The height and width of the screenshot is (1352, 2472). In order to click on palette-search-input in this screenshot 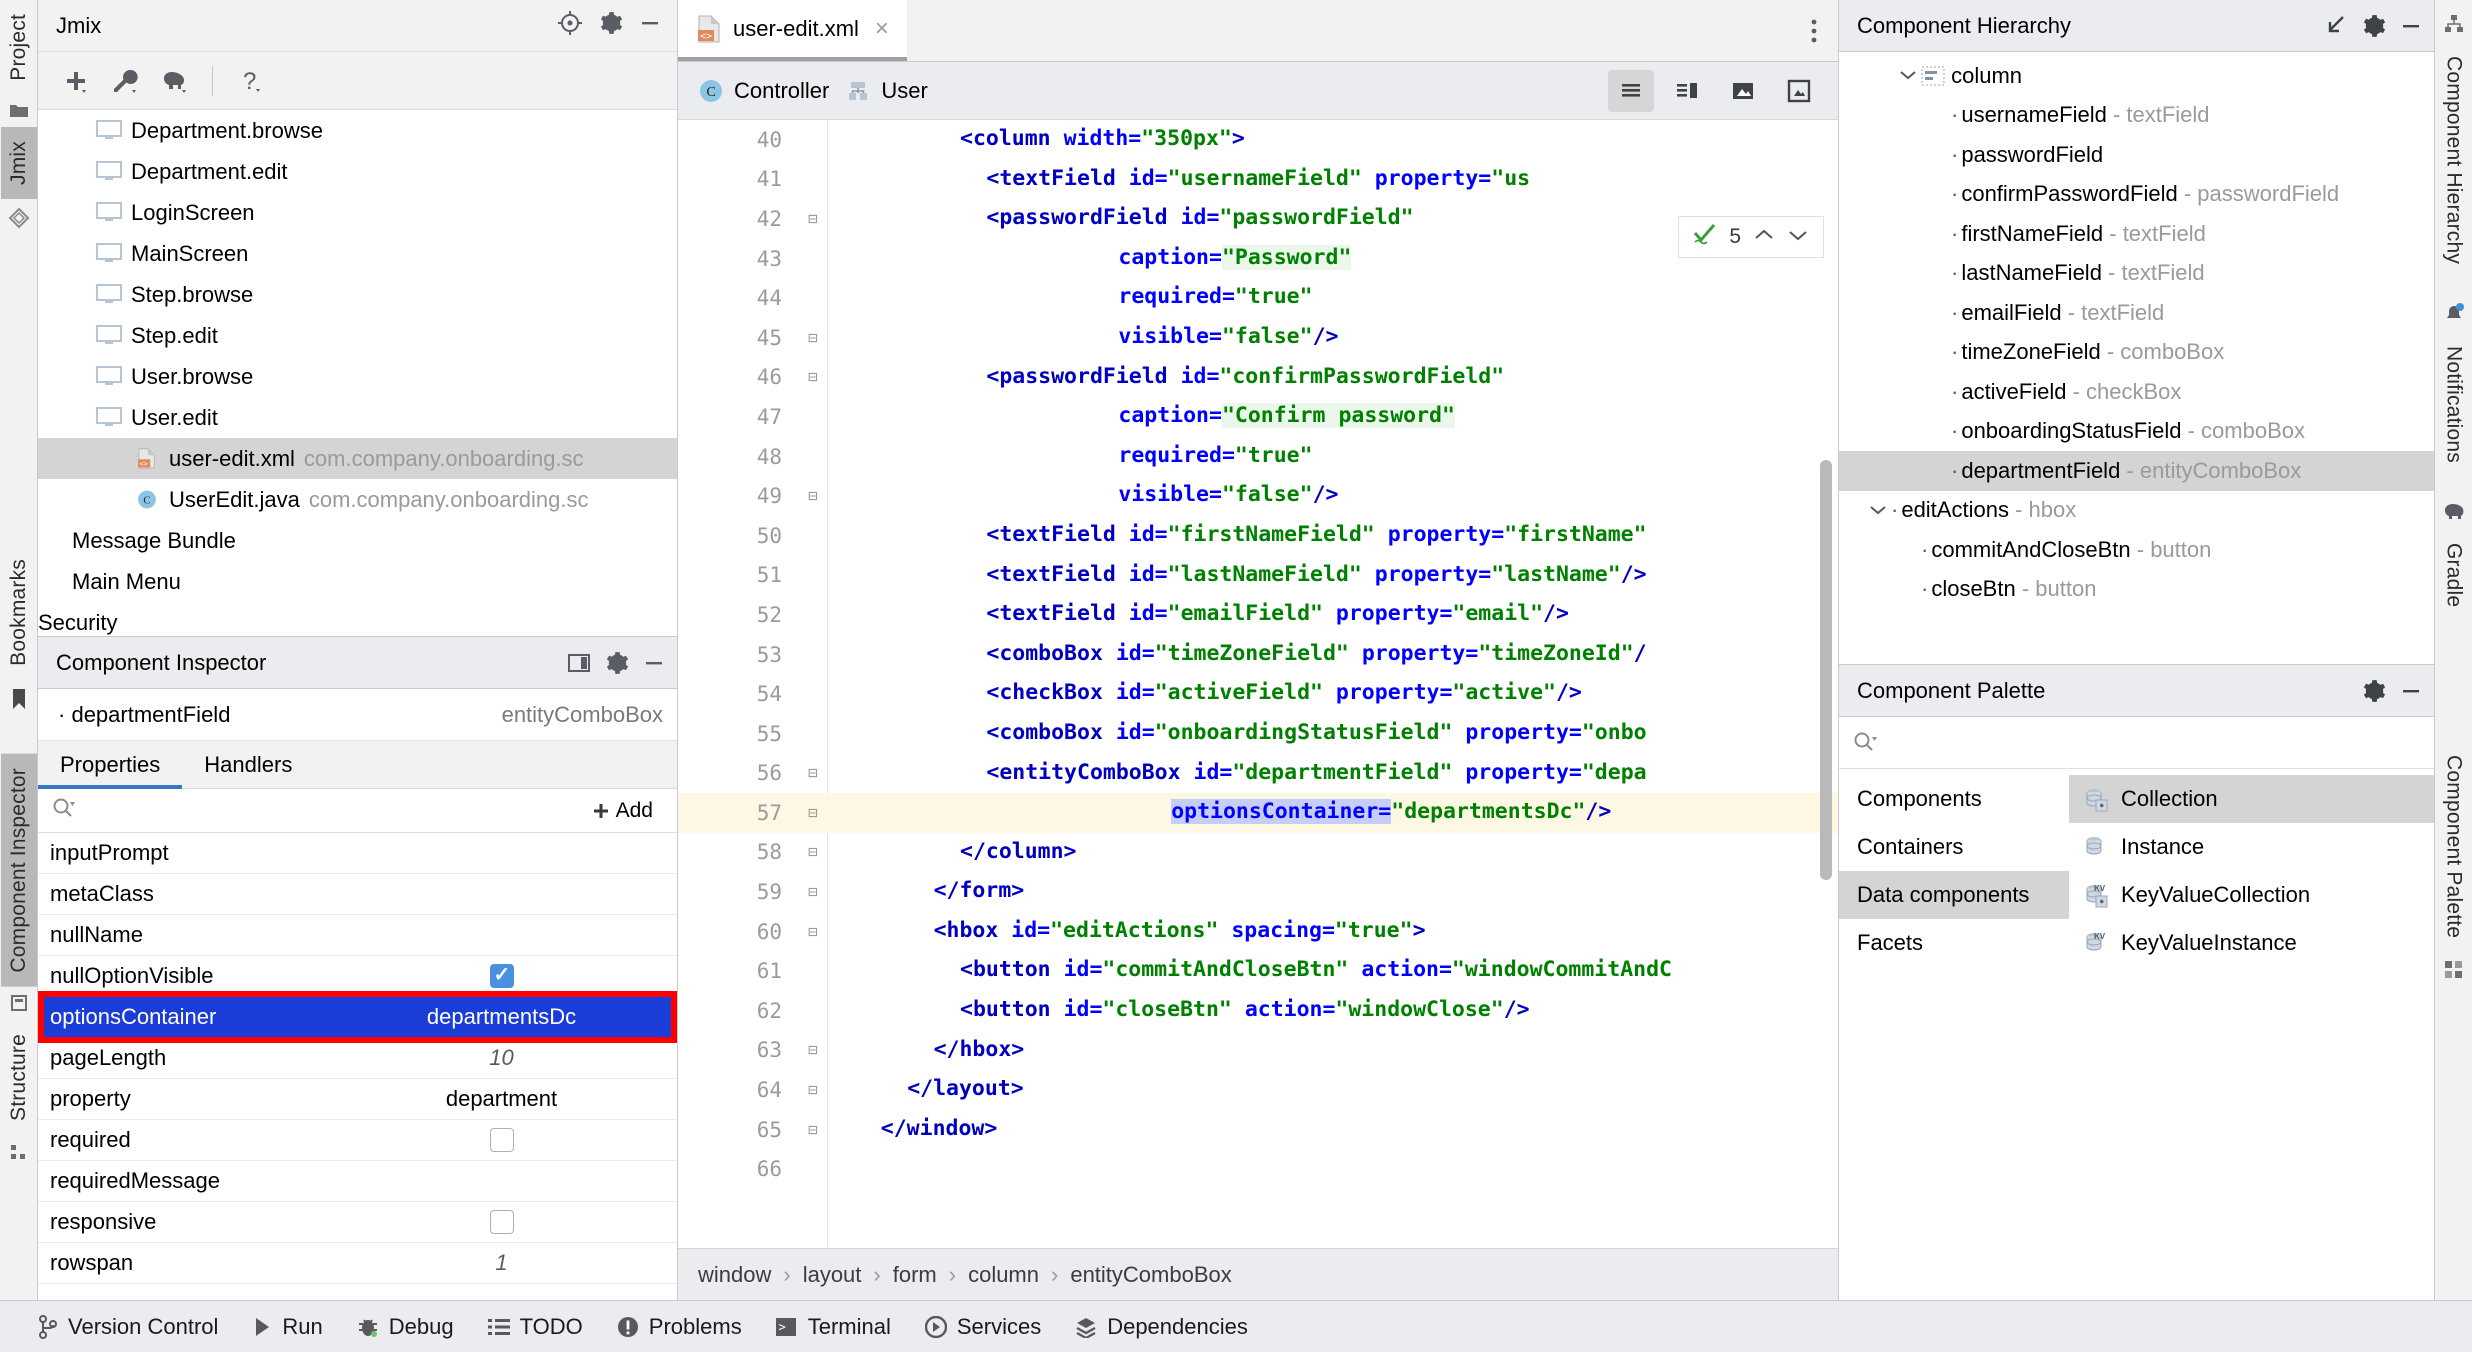, I will do `click(2153, 742)`.